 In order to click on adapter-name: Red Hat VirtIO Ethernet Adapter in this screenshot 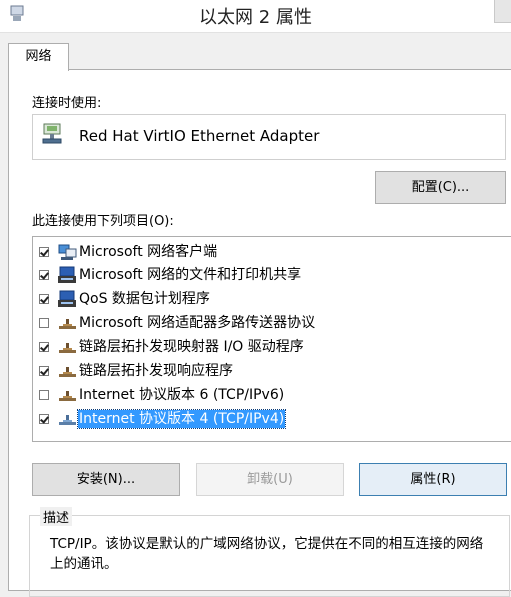, I will do `click(199, 136)`.